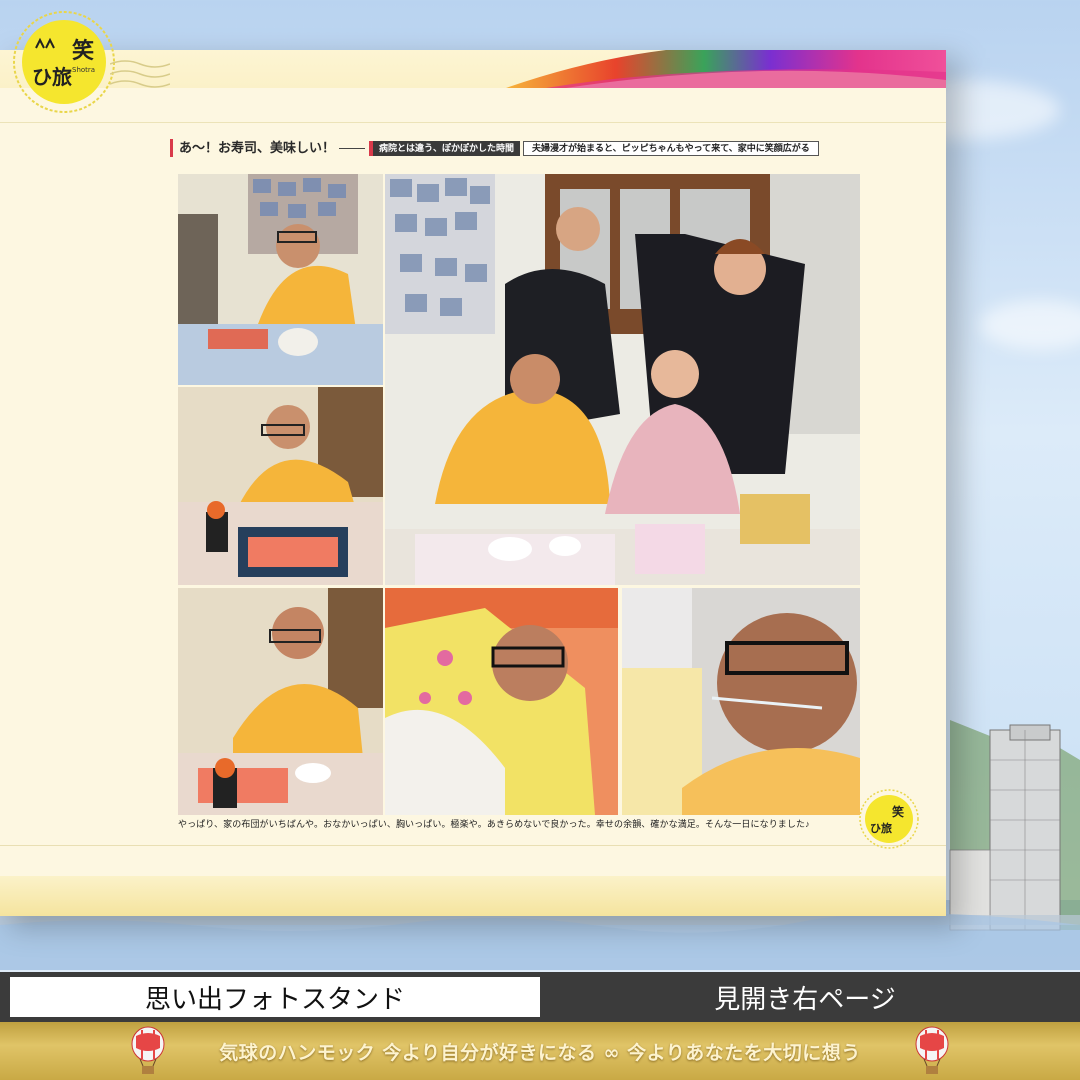 Image resolution: width=1080 pixels, height=1080 pixels. What do you see at coordinates (726, 69) in the screenshot?
I see `rainbow-swoosh` at bounding box center [726, 69].